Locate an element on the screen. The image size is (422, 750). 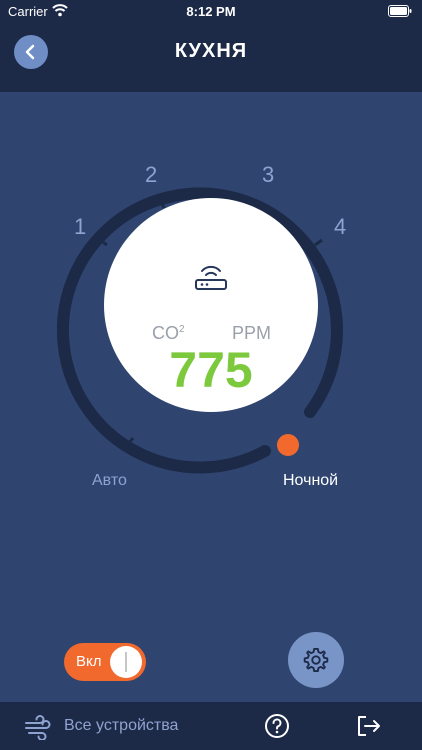
settings-button is located at coordinates (316, 660).